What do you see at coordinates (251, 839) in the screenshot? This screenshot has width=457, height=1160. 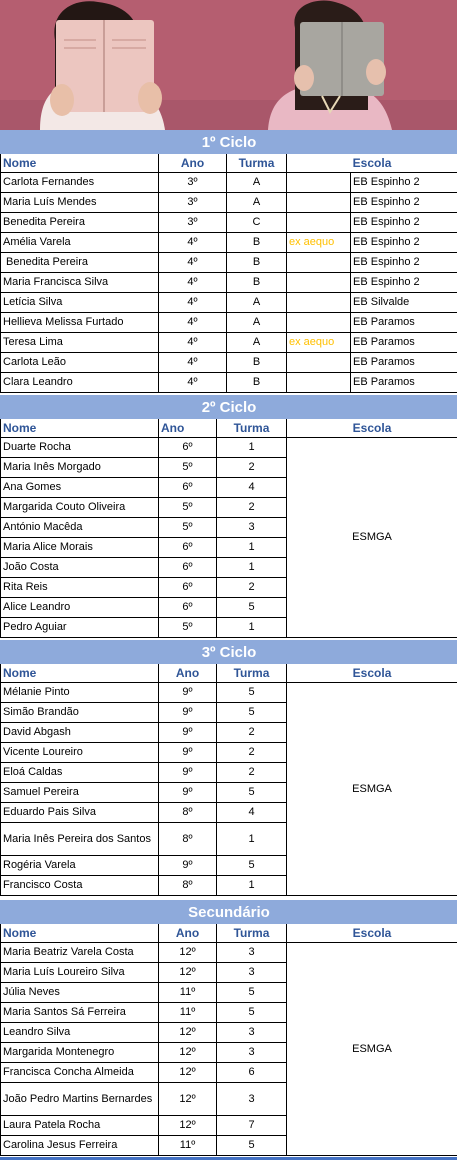 I see `turma-cell: 1` at bounding box center [251, 839].